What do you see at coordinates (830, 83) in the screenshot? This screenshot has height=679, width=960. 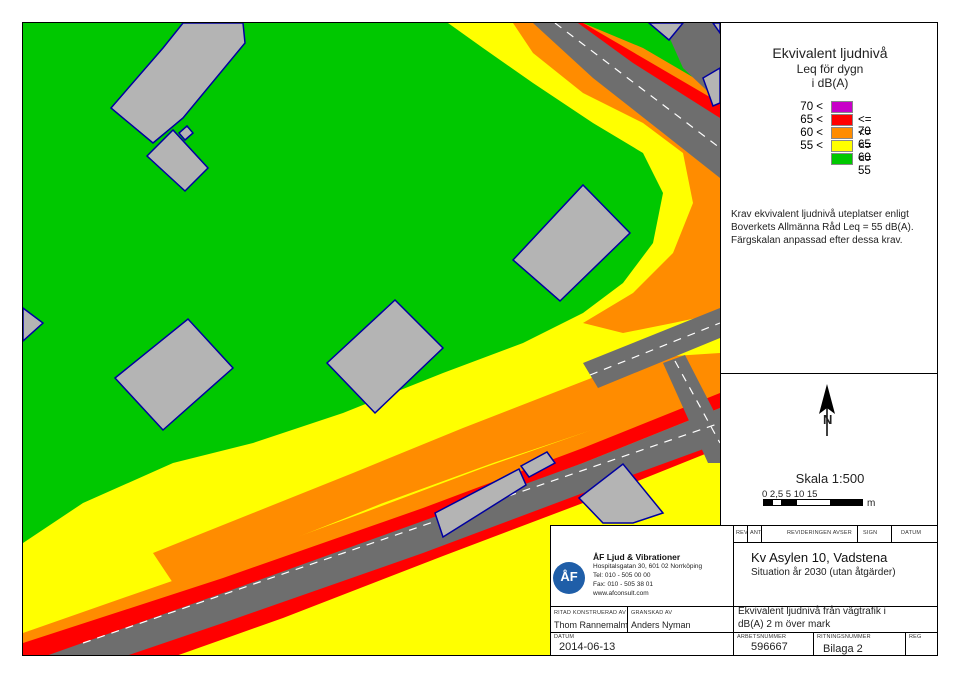 I see `legend-subtitle-2: i dB(A)` at bounding box center [830, 83].